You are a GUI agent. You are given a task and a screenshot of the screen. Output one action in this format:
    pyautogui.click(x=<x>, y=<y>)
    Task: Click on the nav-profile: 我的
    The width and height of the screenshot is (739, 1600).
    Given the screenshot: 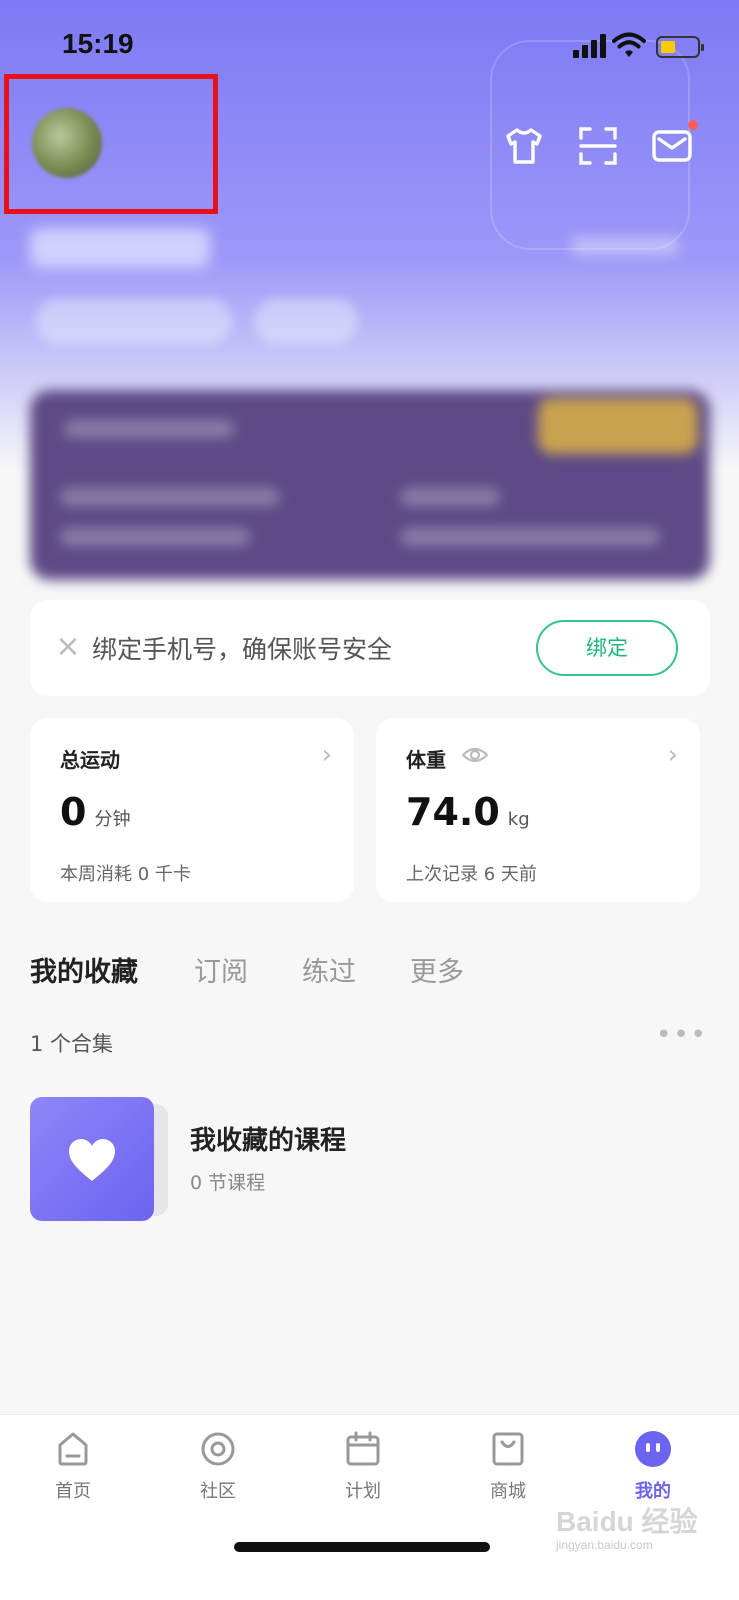 What is the action you would take?
    pyautogui.click(x=653, y=1466)
    